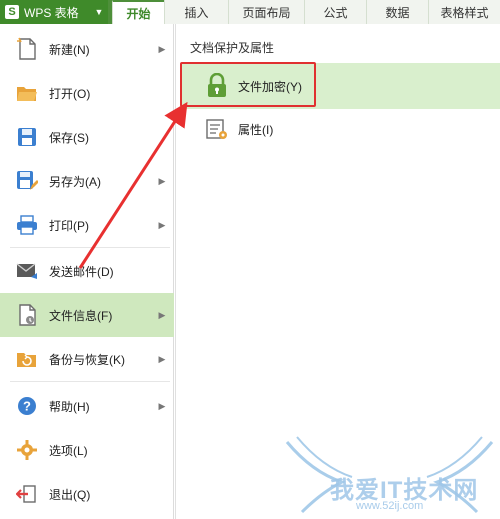 The height and width of the screenshot is (519, 500). What do you see at coordinates (397, 12) in the screenshot?
I see `tab-data: 数据` at bounding box center [397, 12].